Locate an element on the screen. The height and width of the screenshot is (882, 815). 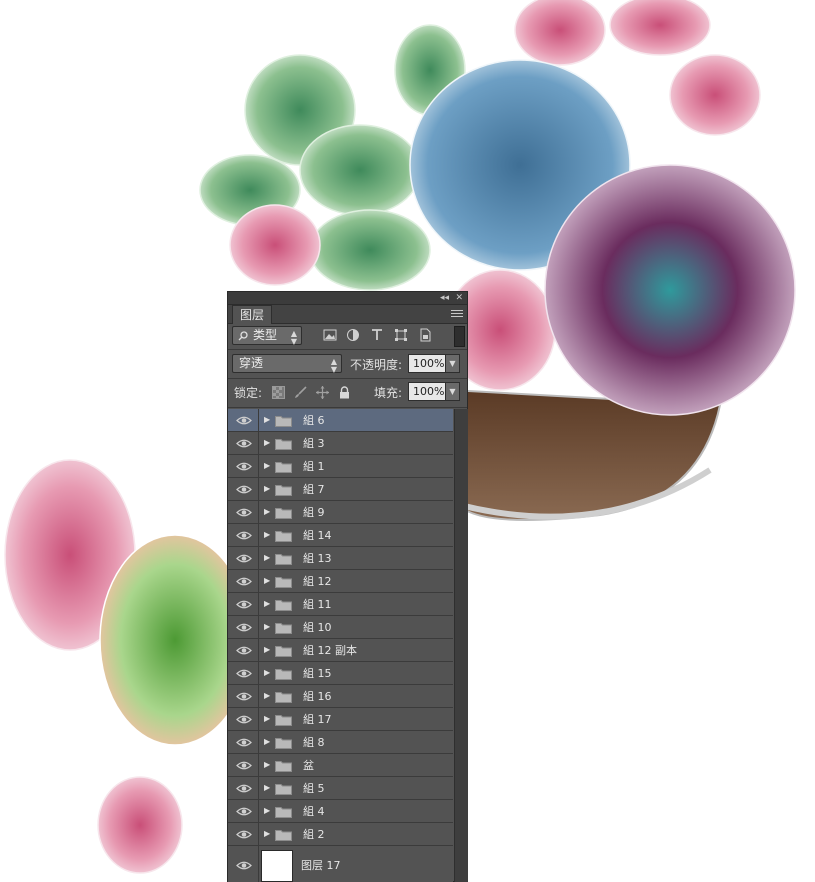
layer-name: 組 16 is located at coordinates (317, 696).